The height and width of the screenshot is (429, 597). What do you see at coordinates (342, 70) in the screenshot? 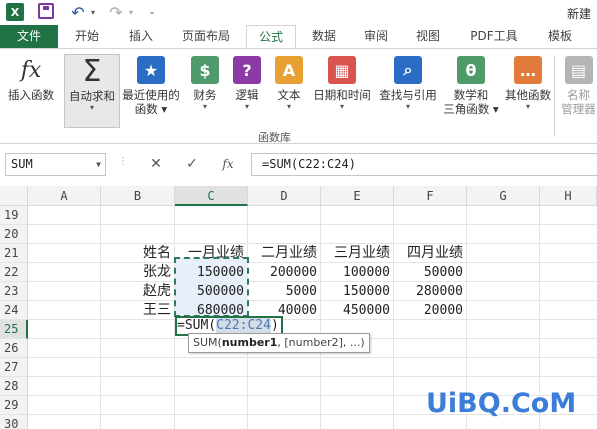
I see `calendar-icon: ▦` at bounding box center [342, 70].